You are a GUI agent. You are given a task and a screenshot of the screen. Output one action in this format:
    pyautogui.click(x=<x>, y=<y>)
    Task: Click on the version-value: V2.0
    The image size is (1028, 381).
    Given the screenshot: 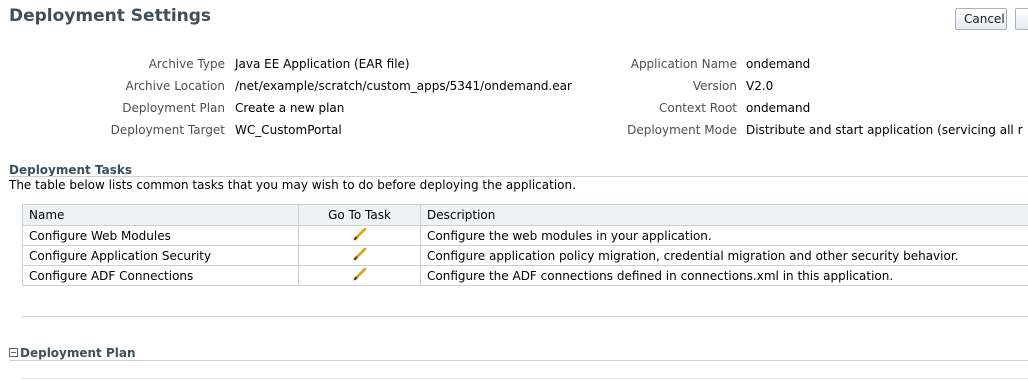 What is the action you would take?
    pyautogui.click(x=760, y=86)
    